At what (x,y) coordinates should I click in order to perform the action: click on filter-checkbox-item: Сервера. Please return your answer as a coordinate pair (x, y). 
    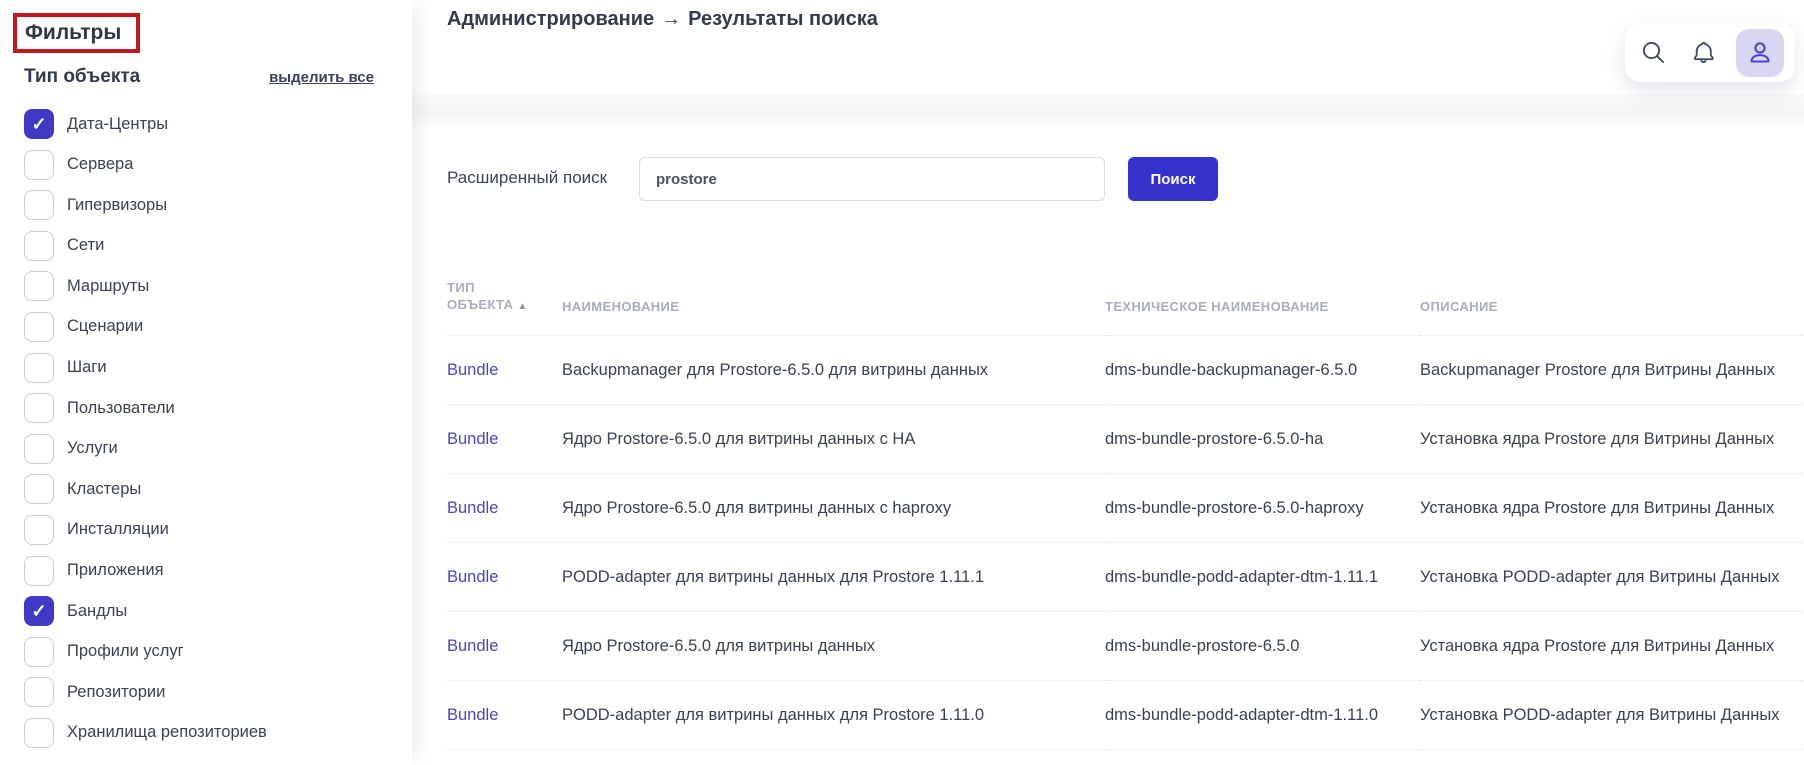
    Looking at the image, I should click on (145, 164).